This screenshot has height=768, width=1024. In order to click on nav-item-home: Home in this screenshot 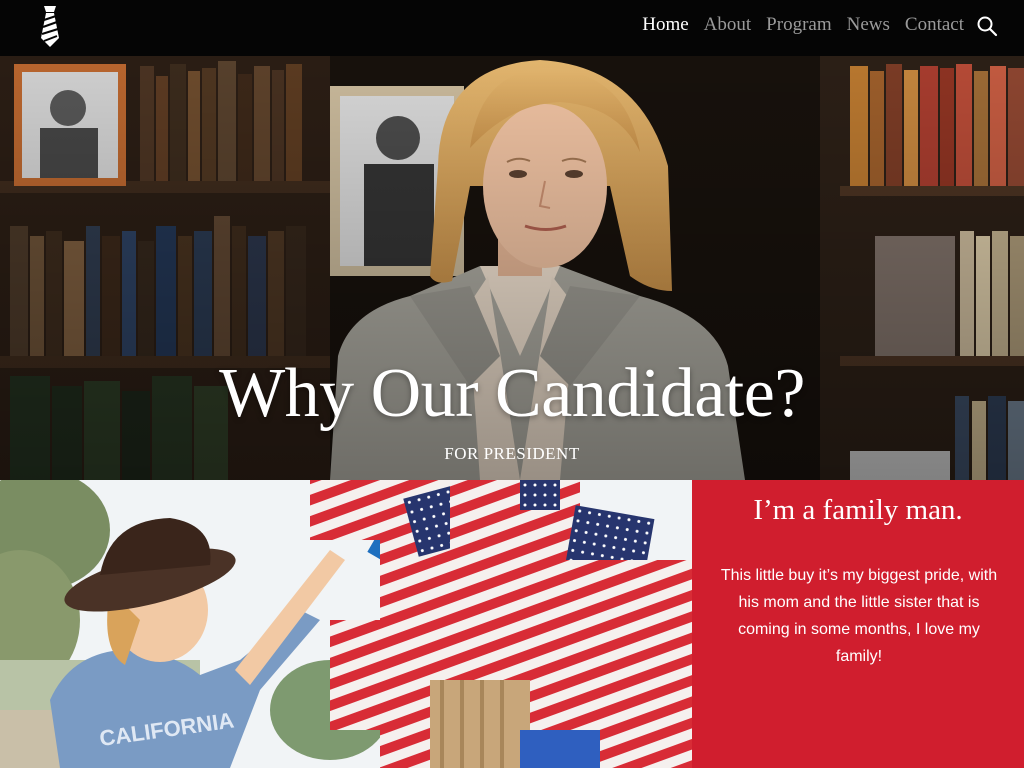, I will do `click(665, 25)`.